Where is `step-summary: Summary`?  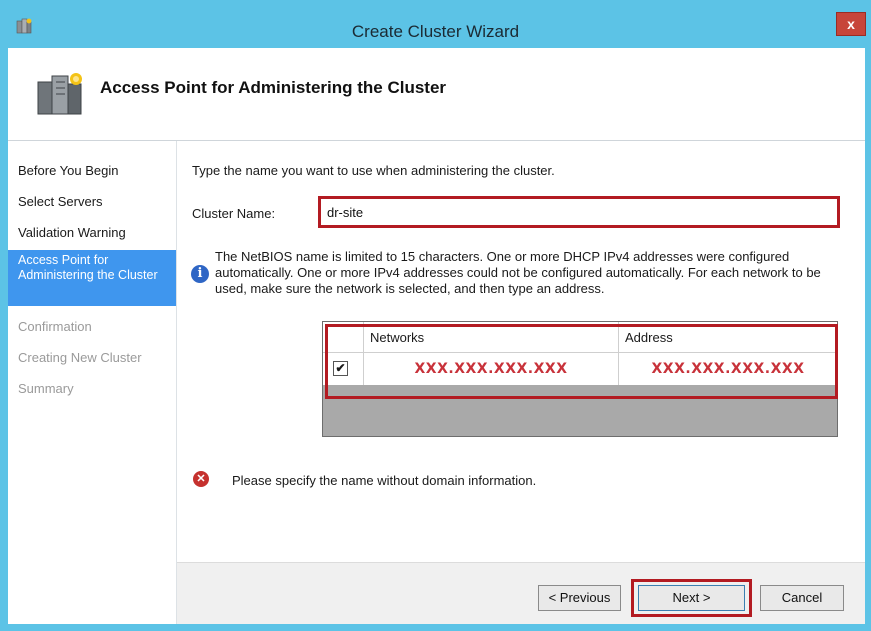
step-summary: Summary is located at coordinates (46, 388).